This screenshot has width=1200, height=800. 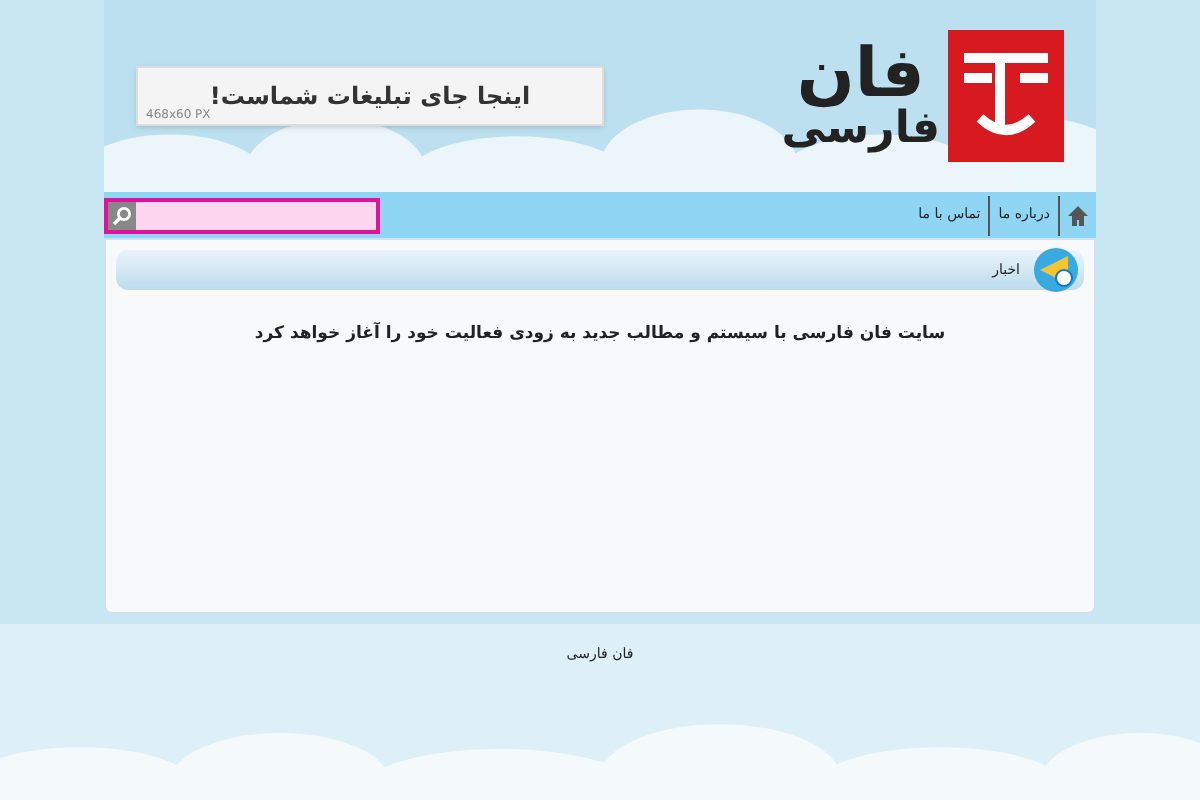 I want to click on logo-subtitle: فارسی, so click(x=860, y=130).